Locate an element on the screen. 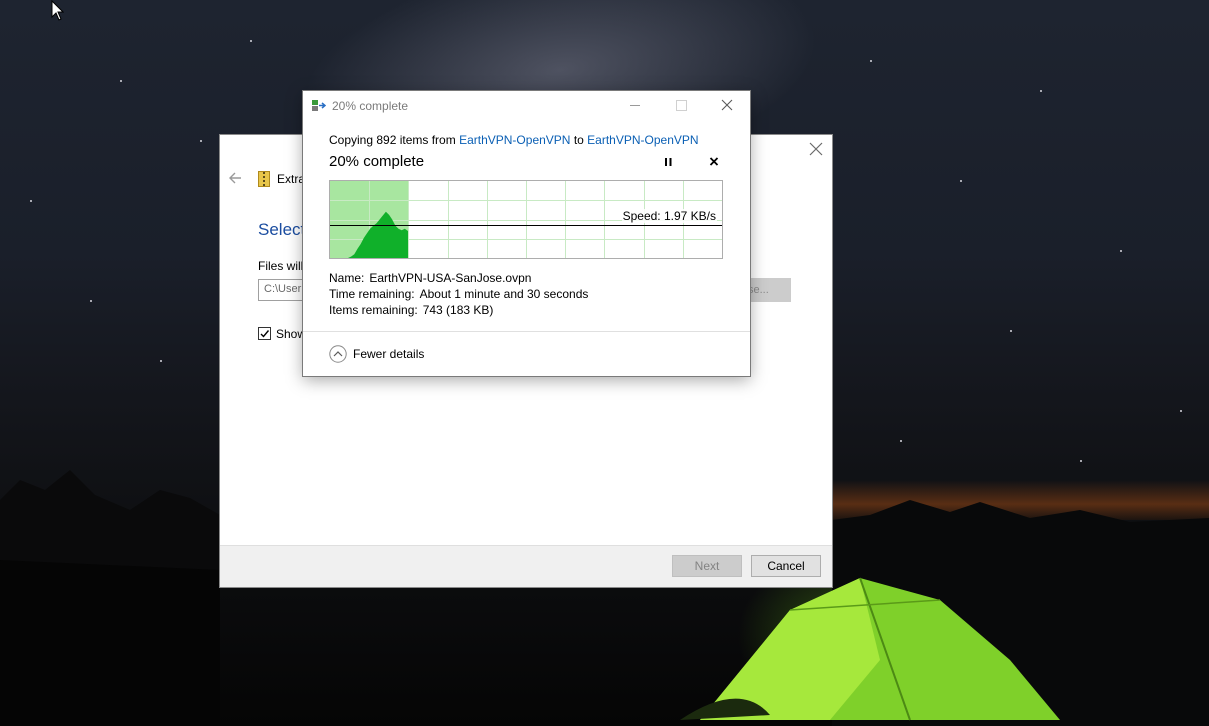 The height and width of the screenshot is (726, 1209). minimize-button is located at coordinates (635, 106).